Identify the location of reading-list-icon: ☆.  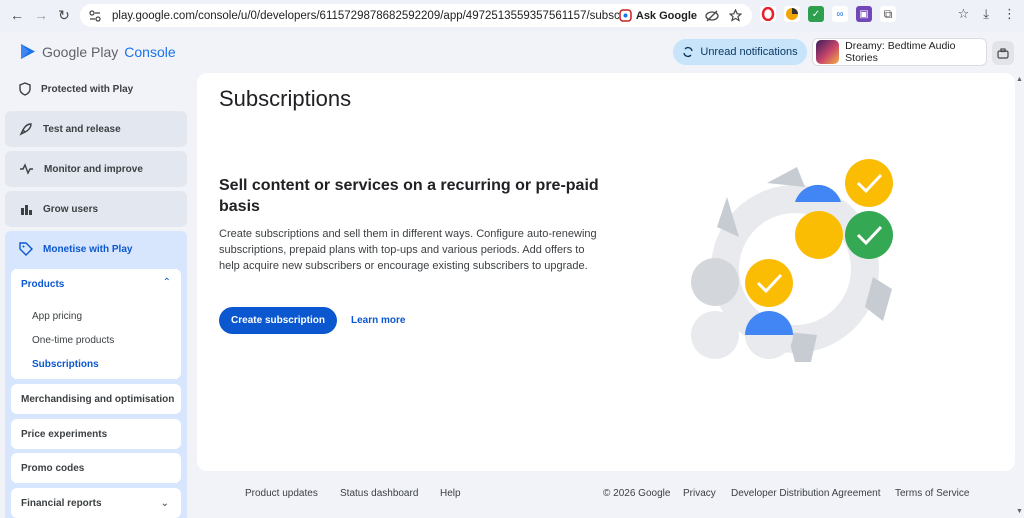
(964, 14).